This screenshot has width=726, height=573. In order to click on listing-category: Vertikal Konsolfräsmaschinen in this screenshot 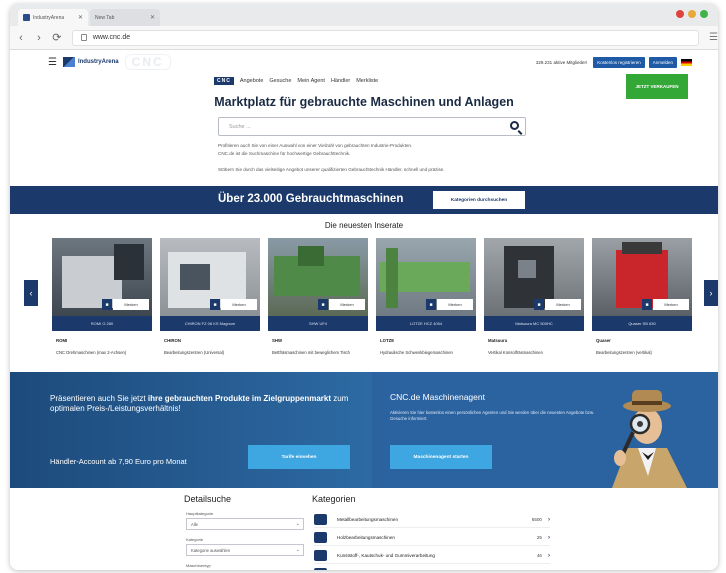, I will do `click(515, 352)`.